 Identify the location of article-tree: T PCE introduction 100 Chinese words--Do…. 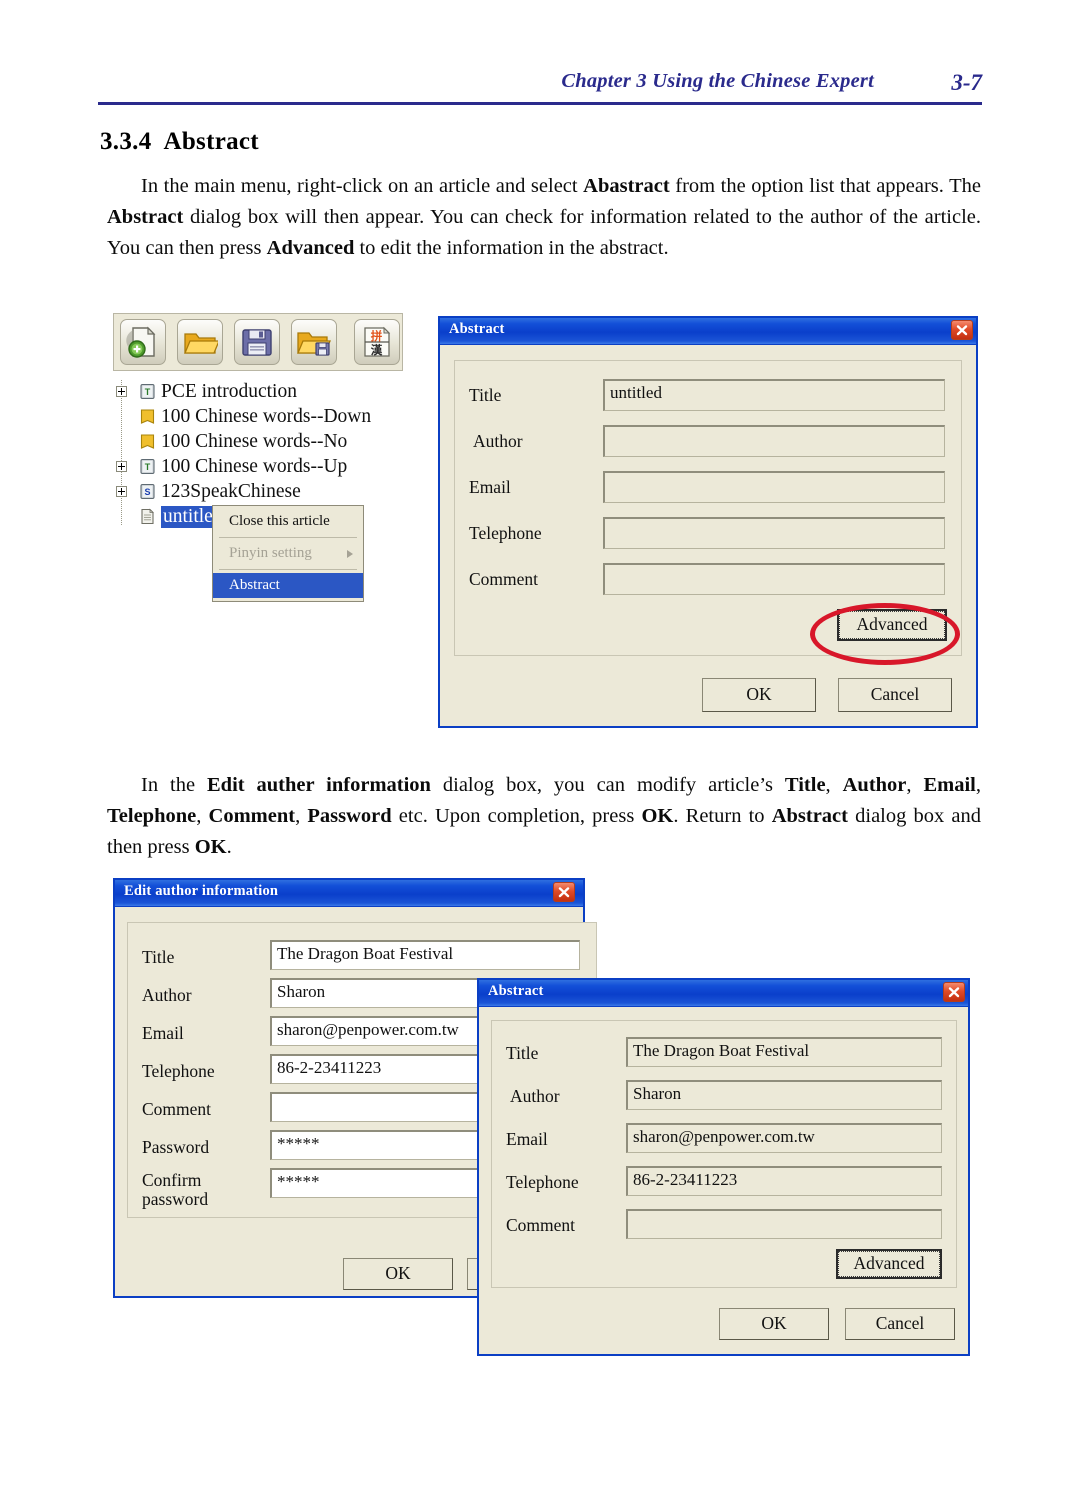
(263, 454).